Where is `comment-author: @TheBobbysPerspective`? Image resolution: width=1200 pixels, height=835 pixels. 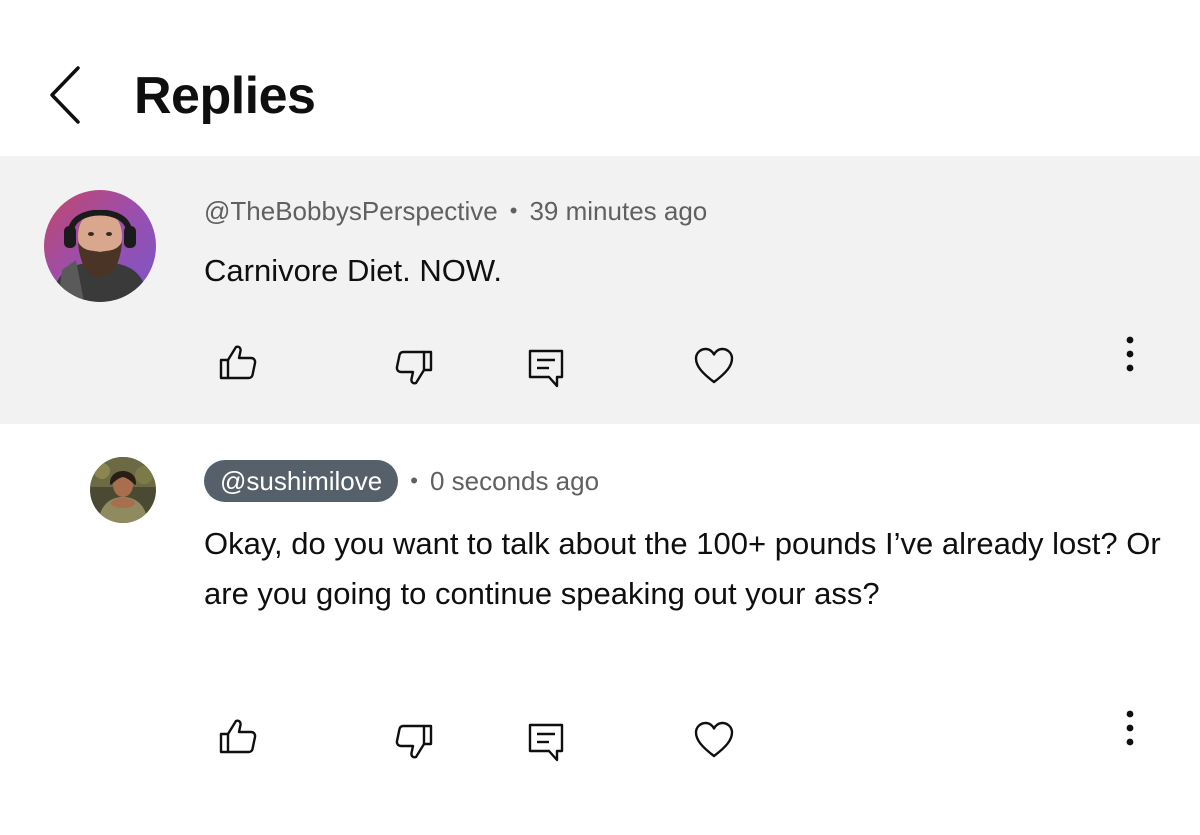
comment-author: @TheBobbysPerspective is located at coordinates (351, 211).